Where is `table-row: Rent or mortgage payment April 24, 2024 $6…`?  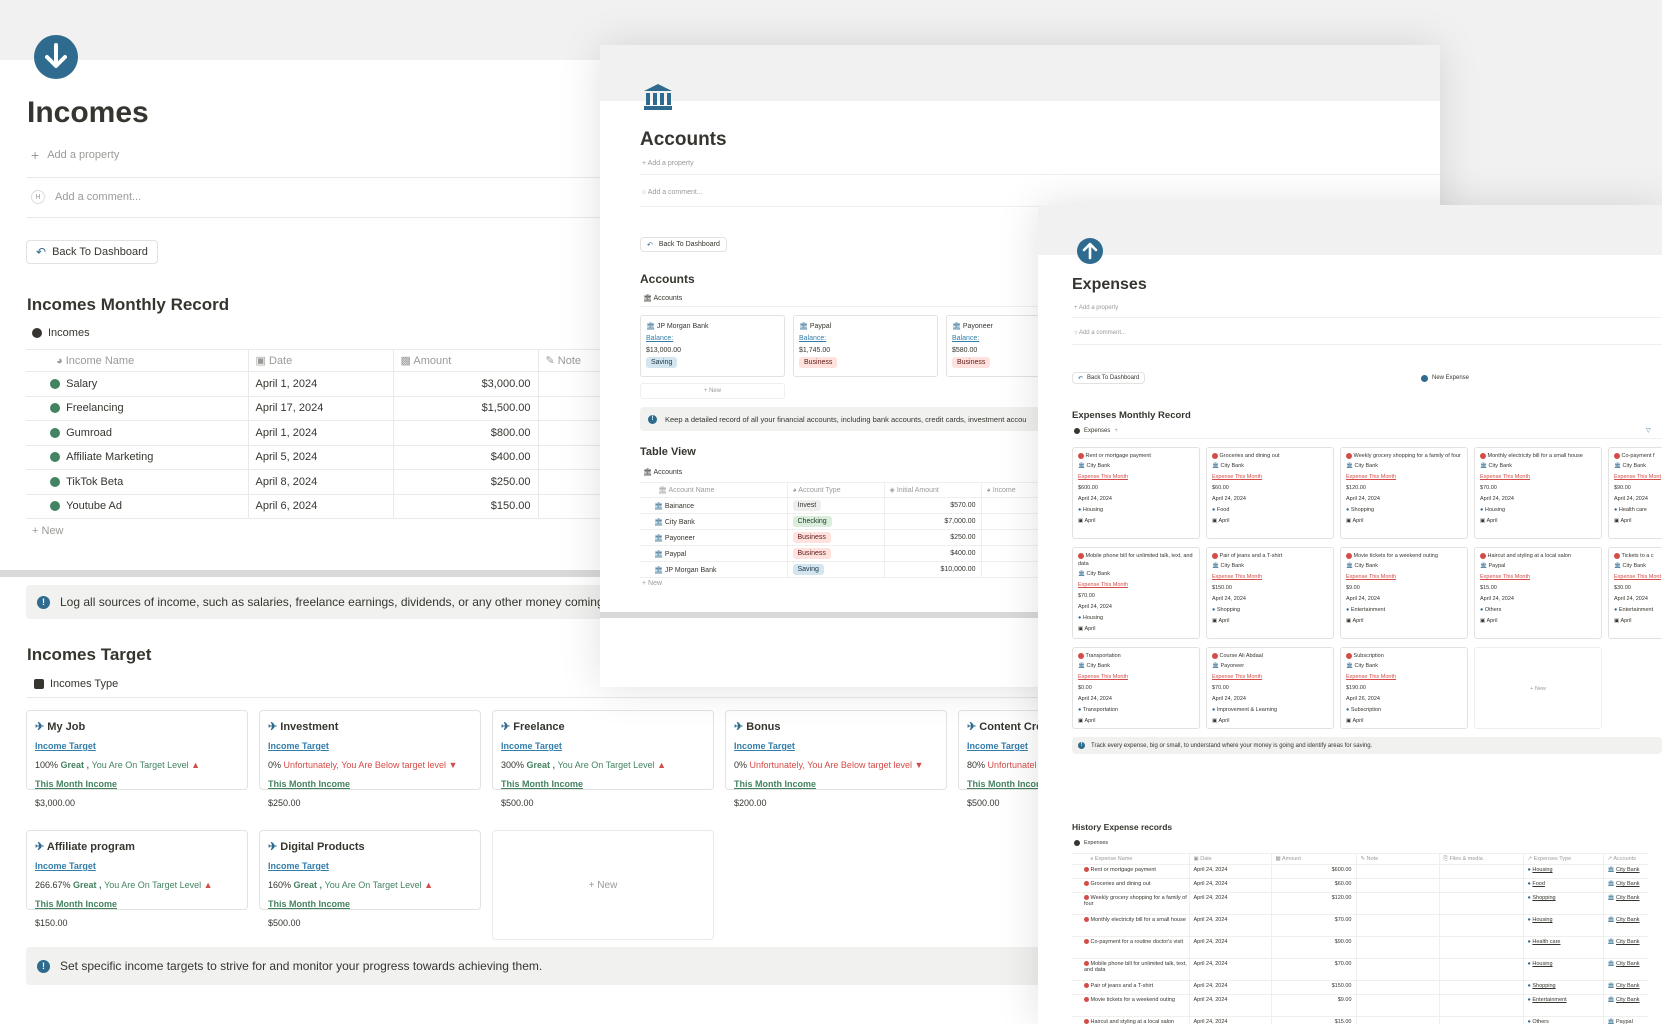
table-row: Rent or mortgage payment April 24, 2024 $6… is located at coordinates (1360, 871).